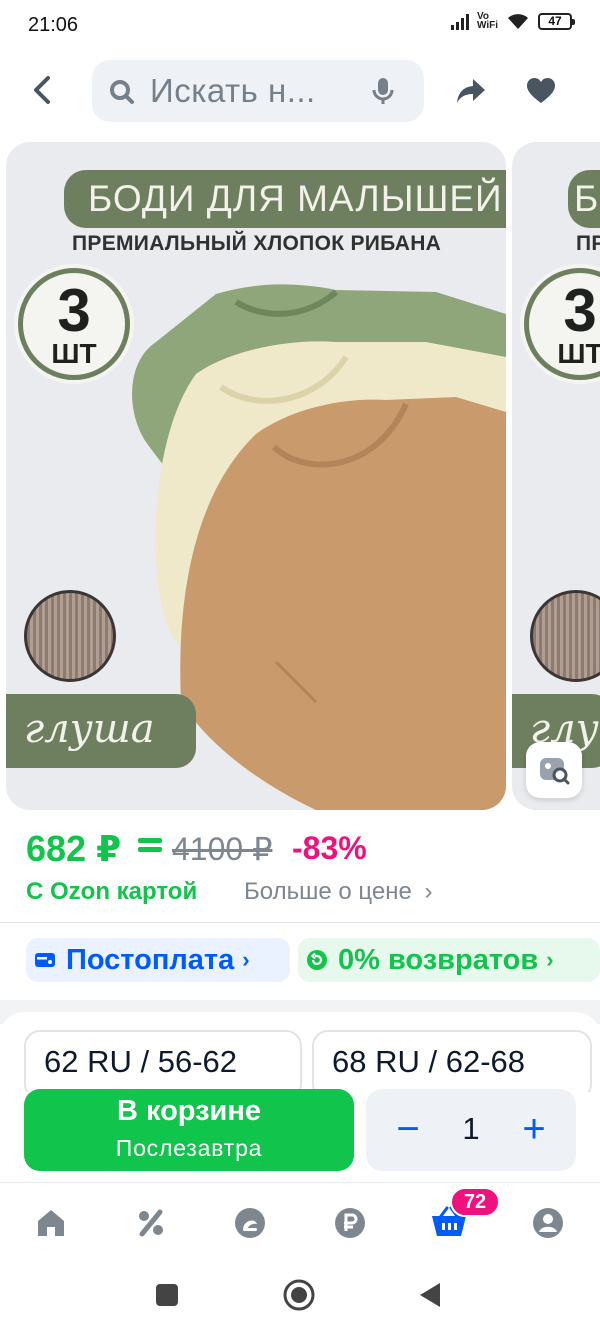  I want to click on home-icon, so click(51, 1223).